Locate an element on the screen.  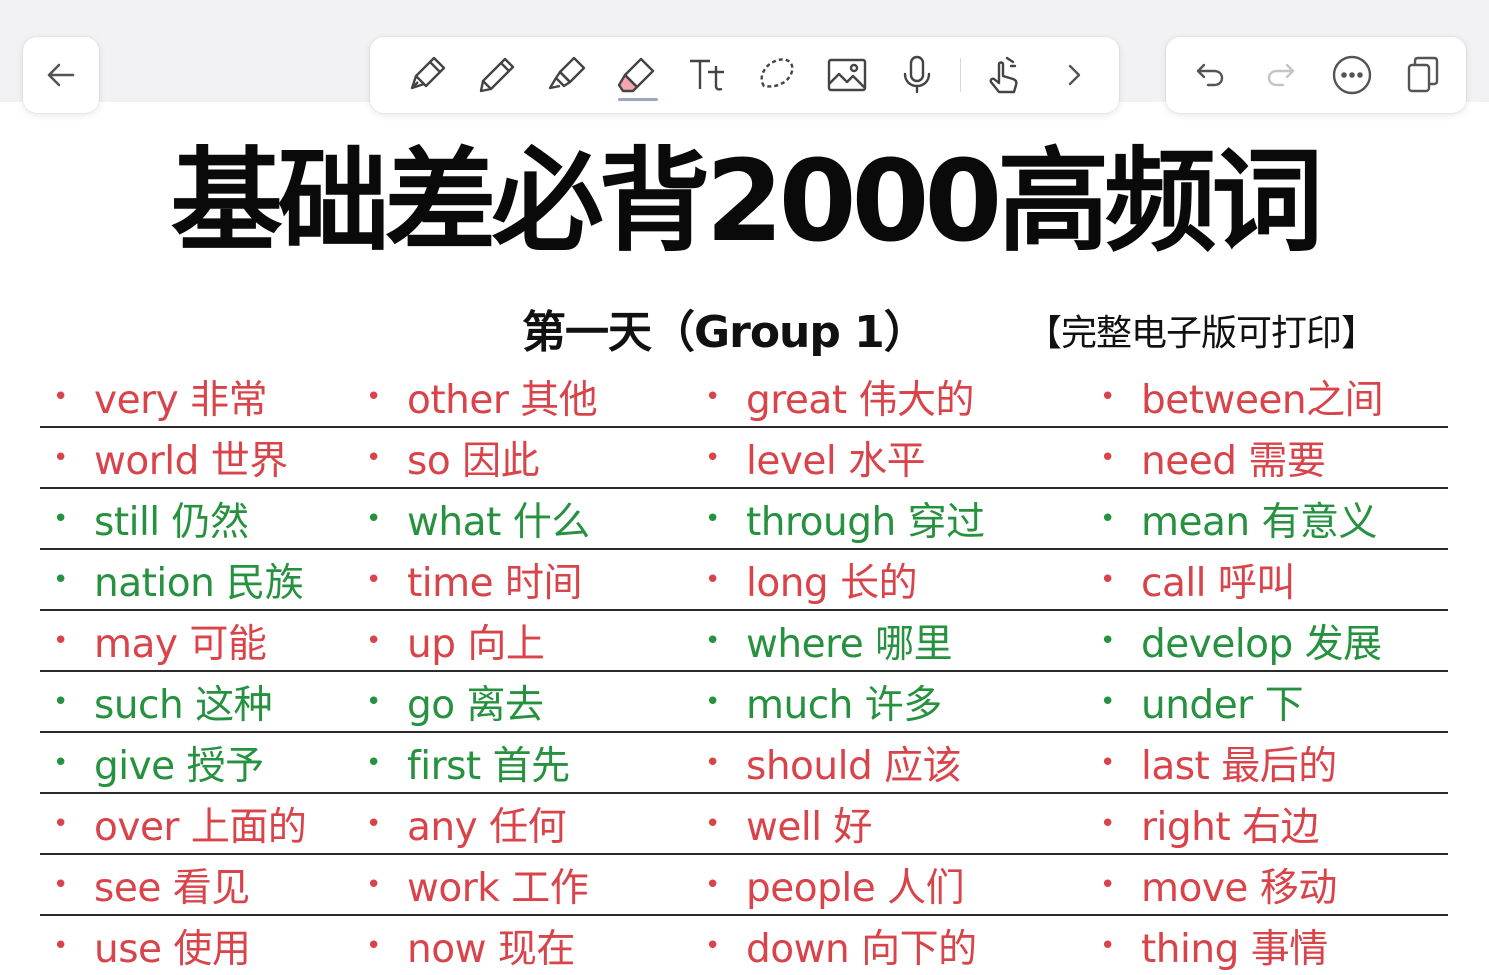
vocab-row: • may 可能 • up 向上 • where 哪里 • develop 发展 is located at coordinates (744, 641).